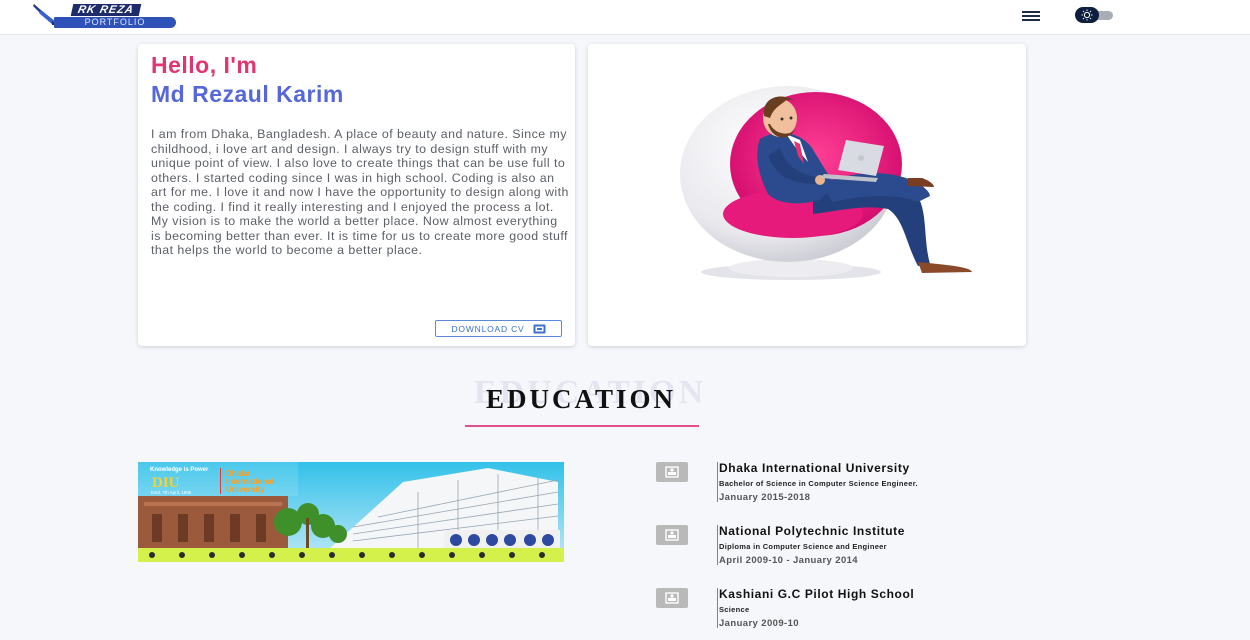 This screenshot has width=1250, height=640. I want to click on top-navbar: RK REZA PORTFOLIO, so click(625, 17).